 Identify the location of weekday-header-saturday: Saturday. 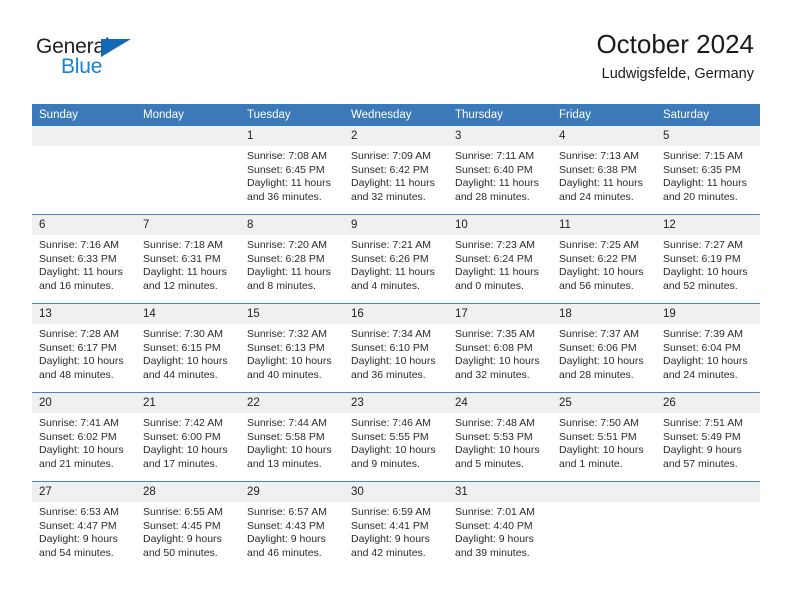
(708, 115).